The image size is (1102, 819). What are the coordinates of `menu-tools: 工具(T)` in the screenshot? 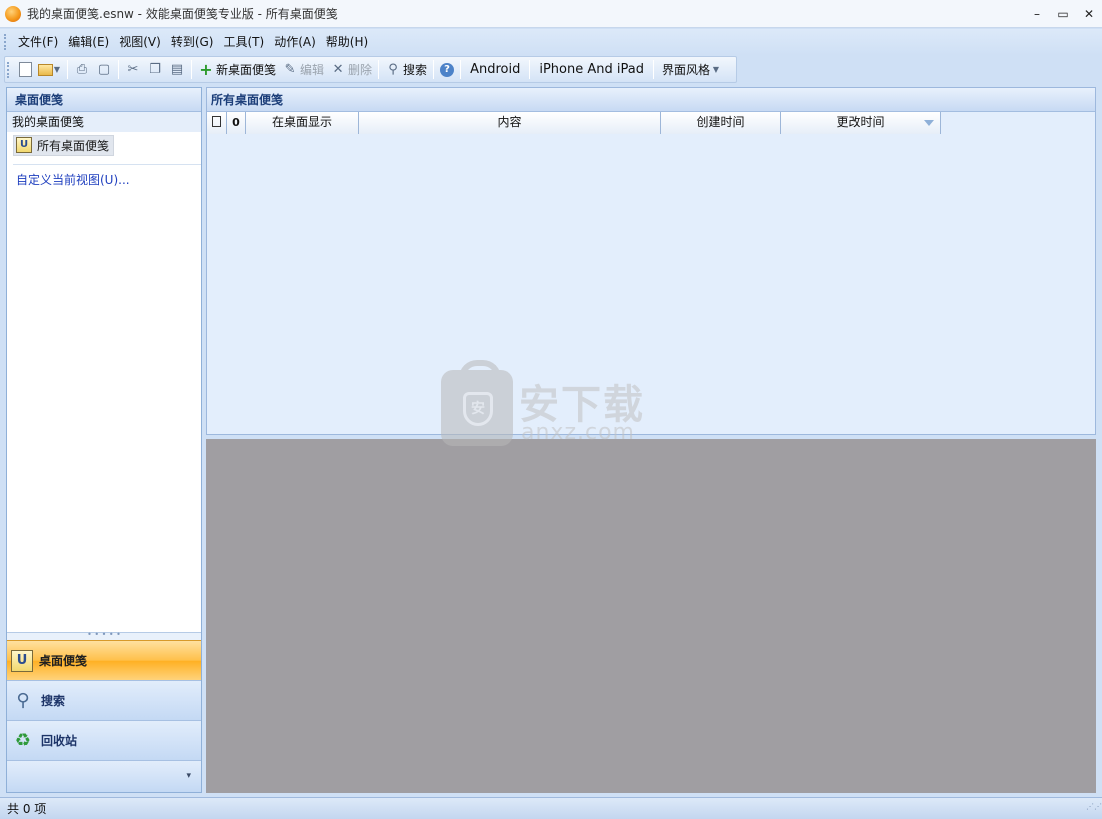 It's located at (243, 42).